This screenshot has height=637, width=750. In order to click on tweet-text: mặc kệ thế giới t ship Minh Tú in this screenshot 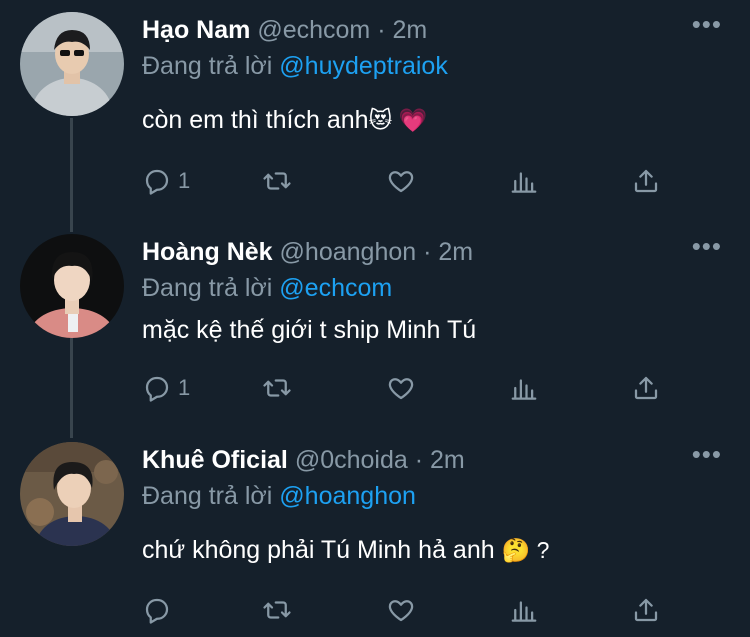, I will do `click(309, 330)`.